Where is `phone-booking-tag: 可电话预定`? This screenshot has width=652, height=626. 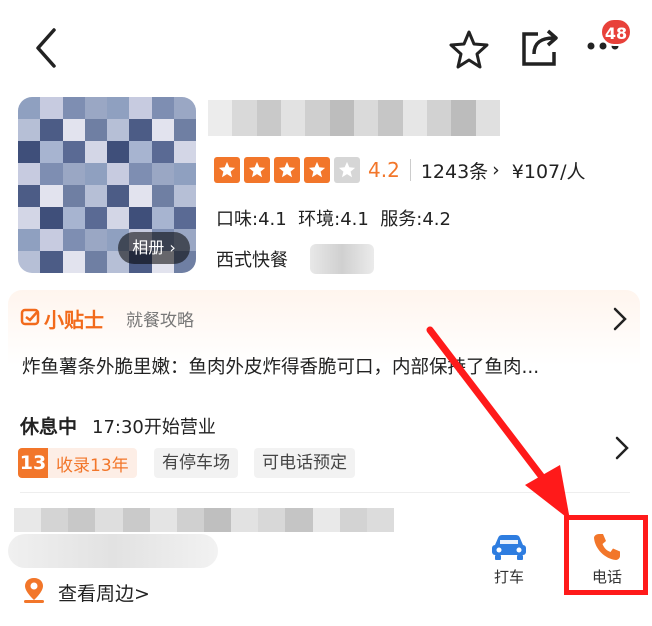 phone-booking-tag: 可电话预定 is located at coordinates (304, 463).